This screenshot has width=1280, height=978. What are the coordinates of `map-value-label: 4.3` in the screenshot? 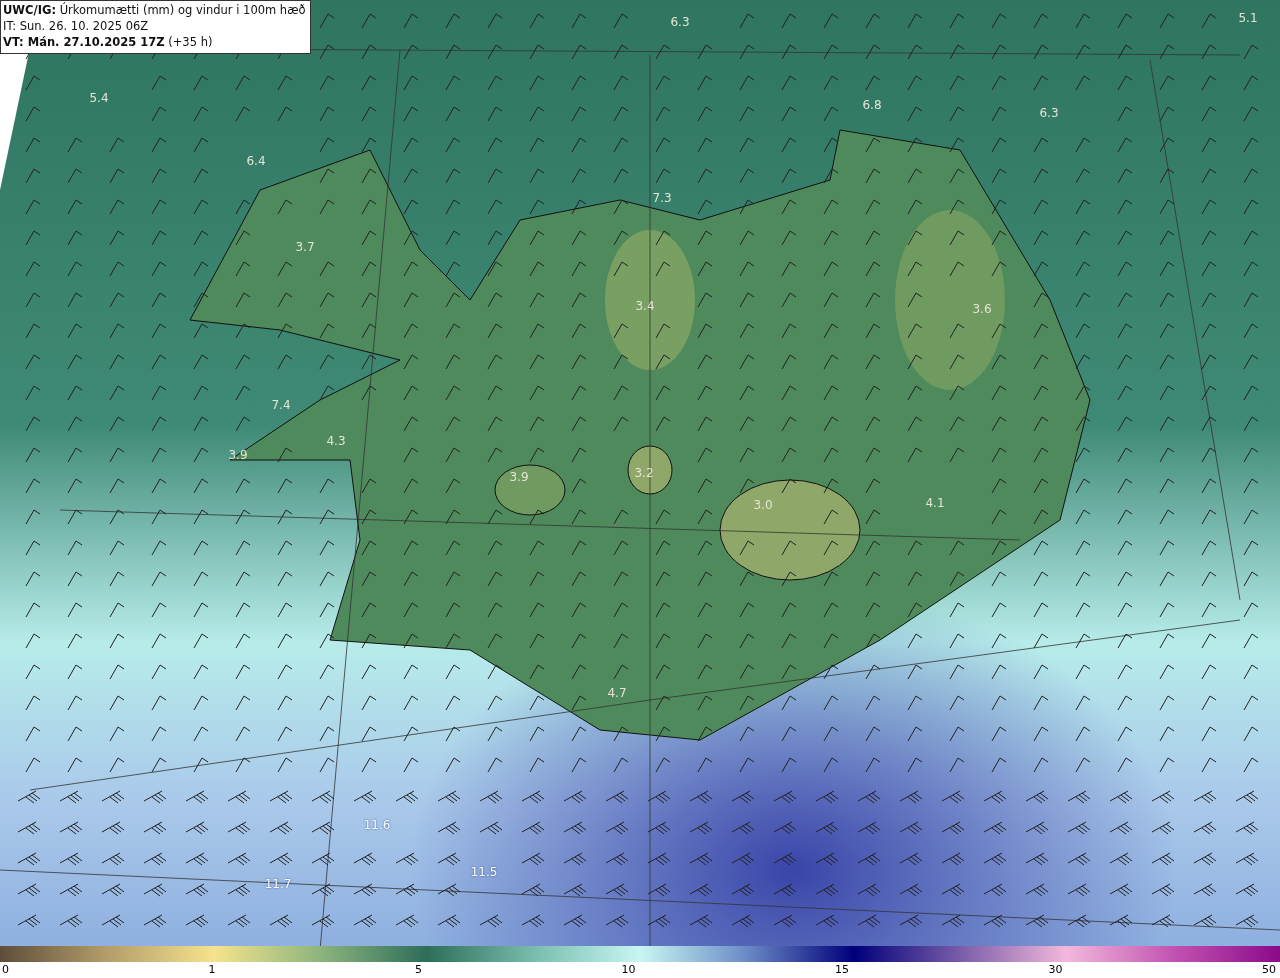 It's located at (336, 441).